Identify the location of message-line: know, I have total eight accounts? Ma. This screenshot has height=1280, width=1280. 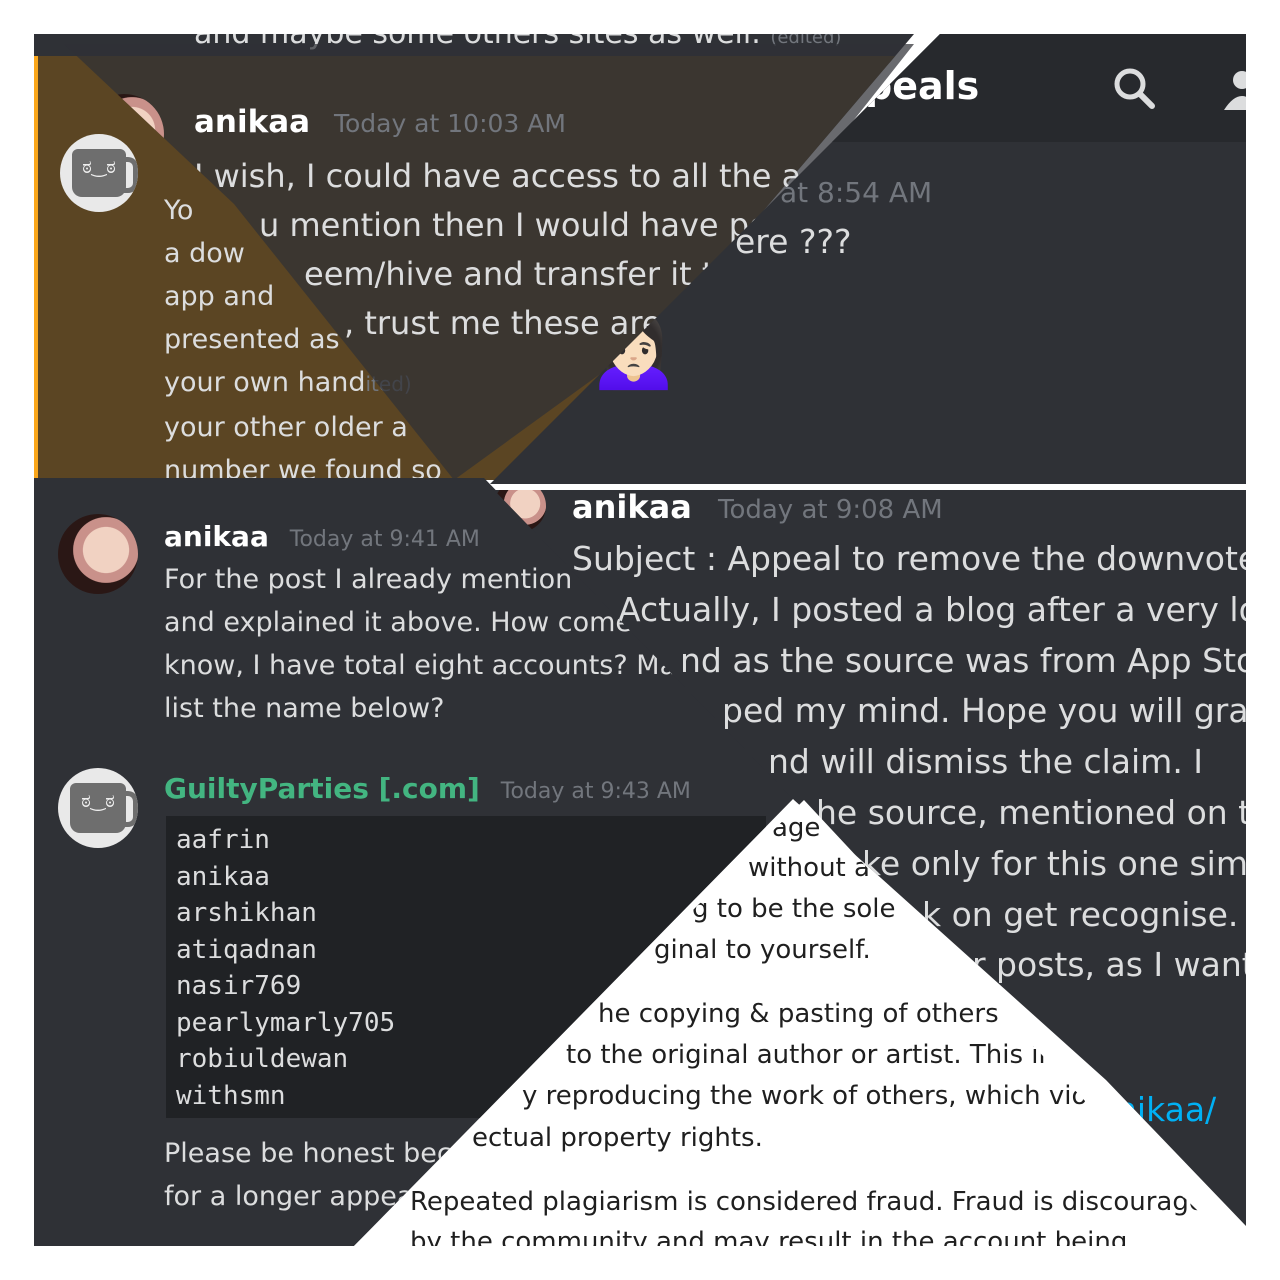
(420, 665).